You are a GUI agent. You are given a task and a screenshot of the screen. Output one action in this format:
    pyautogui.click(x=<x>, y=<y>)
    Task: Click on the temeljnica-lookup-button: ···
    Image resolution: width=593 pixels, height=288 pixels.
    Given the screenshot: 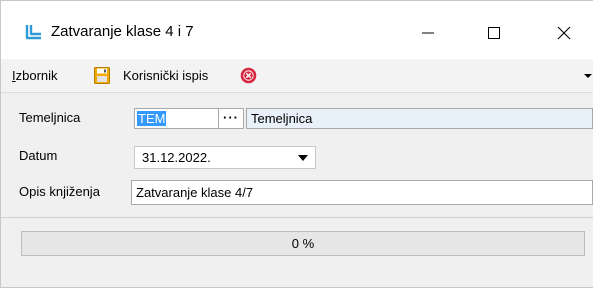 What is the action you would take?
    pyautogui.click(x=231, y=118)
    